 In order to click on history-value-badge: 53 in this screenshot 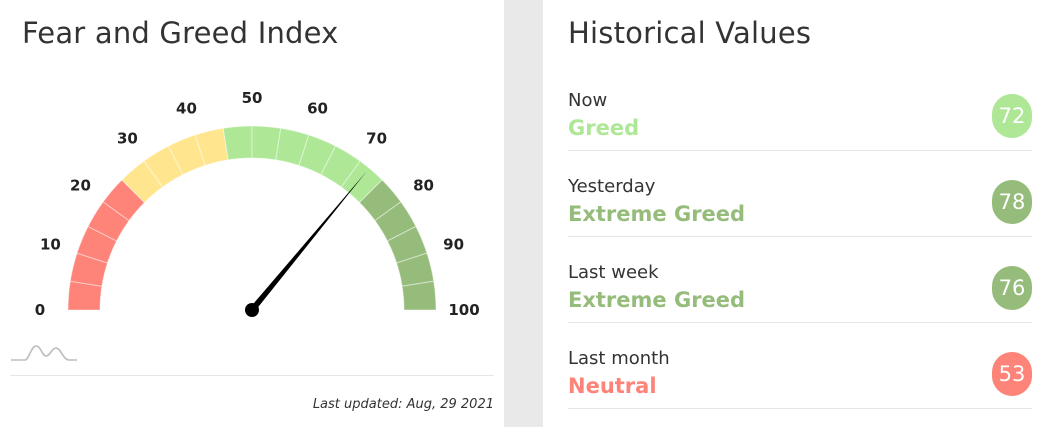, I will do `click(1012, 374)`.